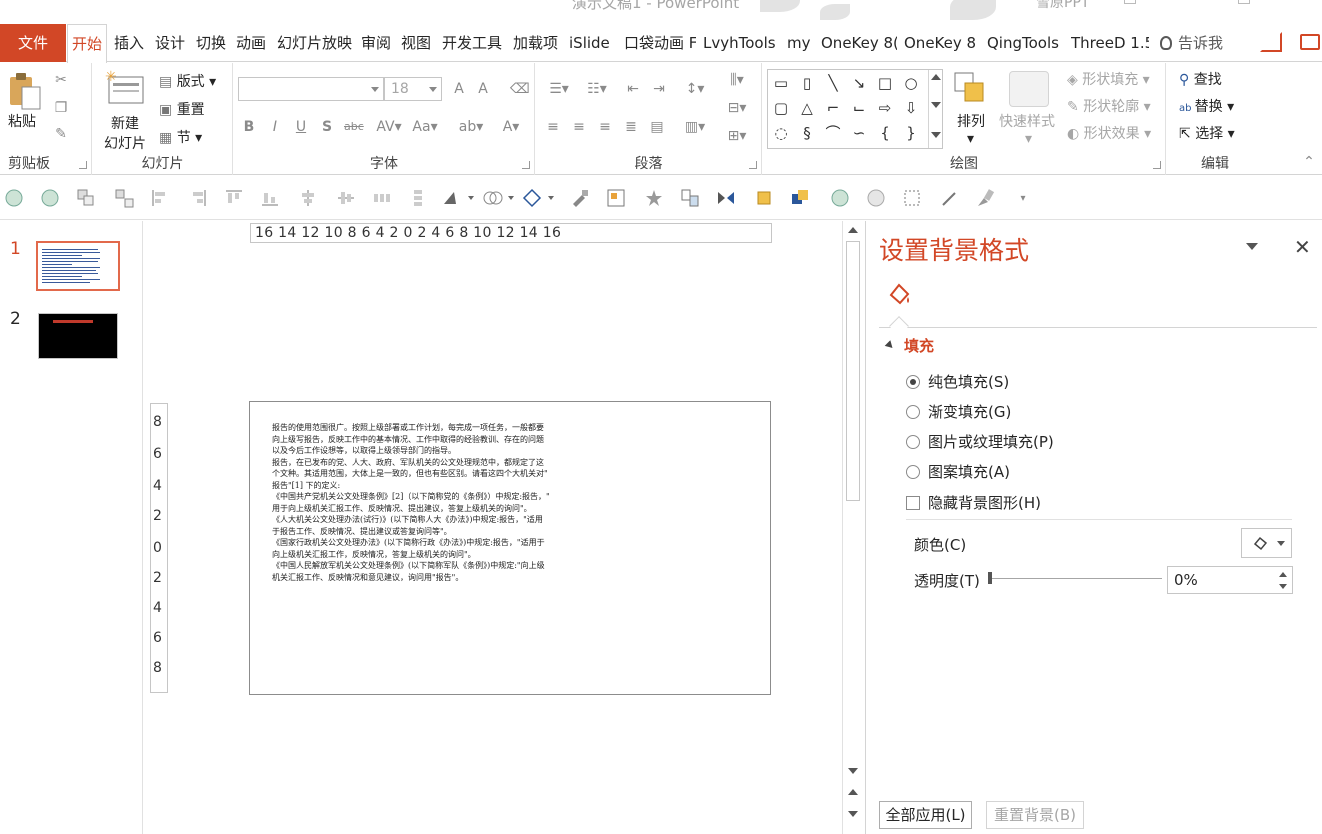 This screenshot has width=1322, height=834. What do you see at coordinates (251, 43) in the screenshot?
I see `tab-animations: 动画` at bounding box center [251, 43].